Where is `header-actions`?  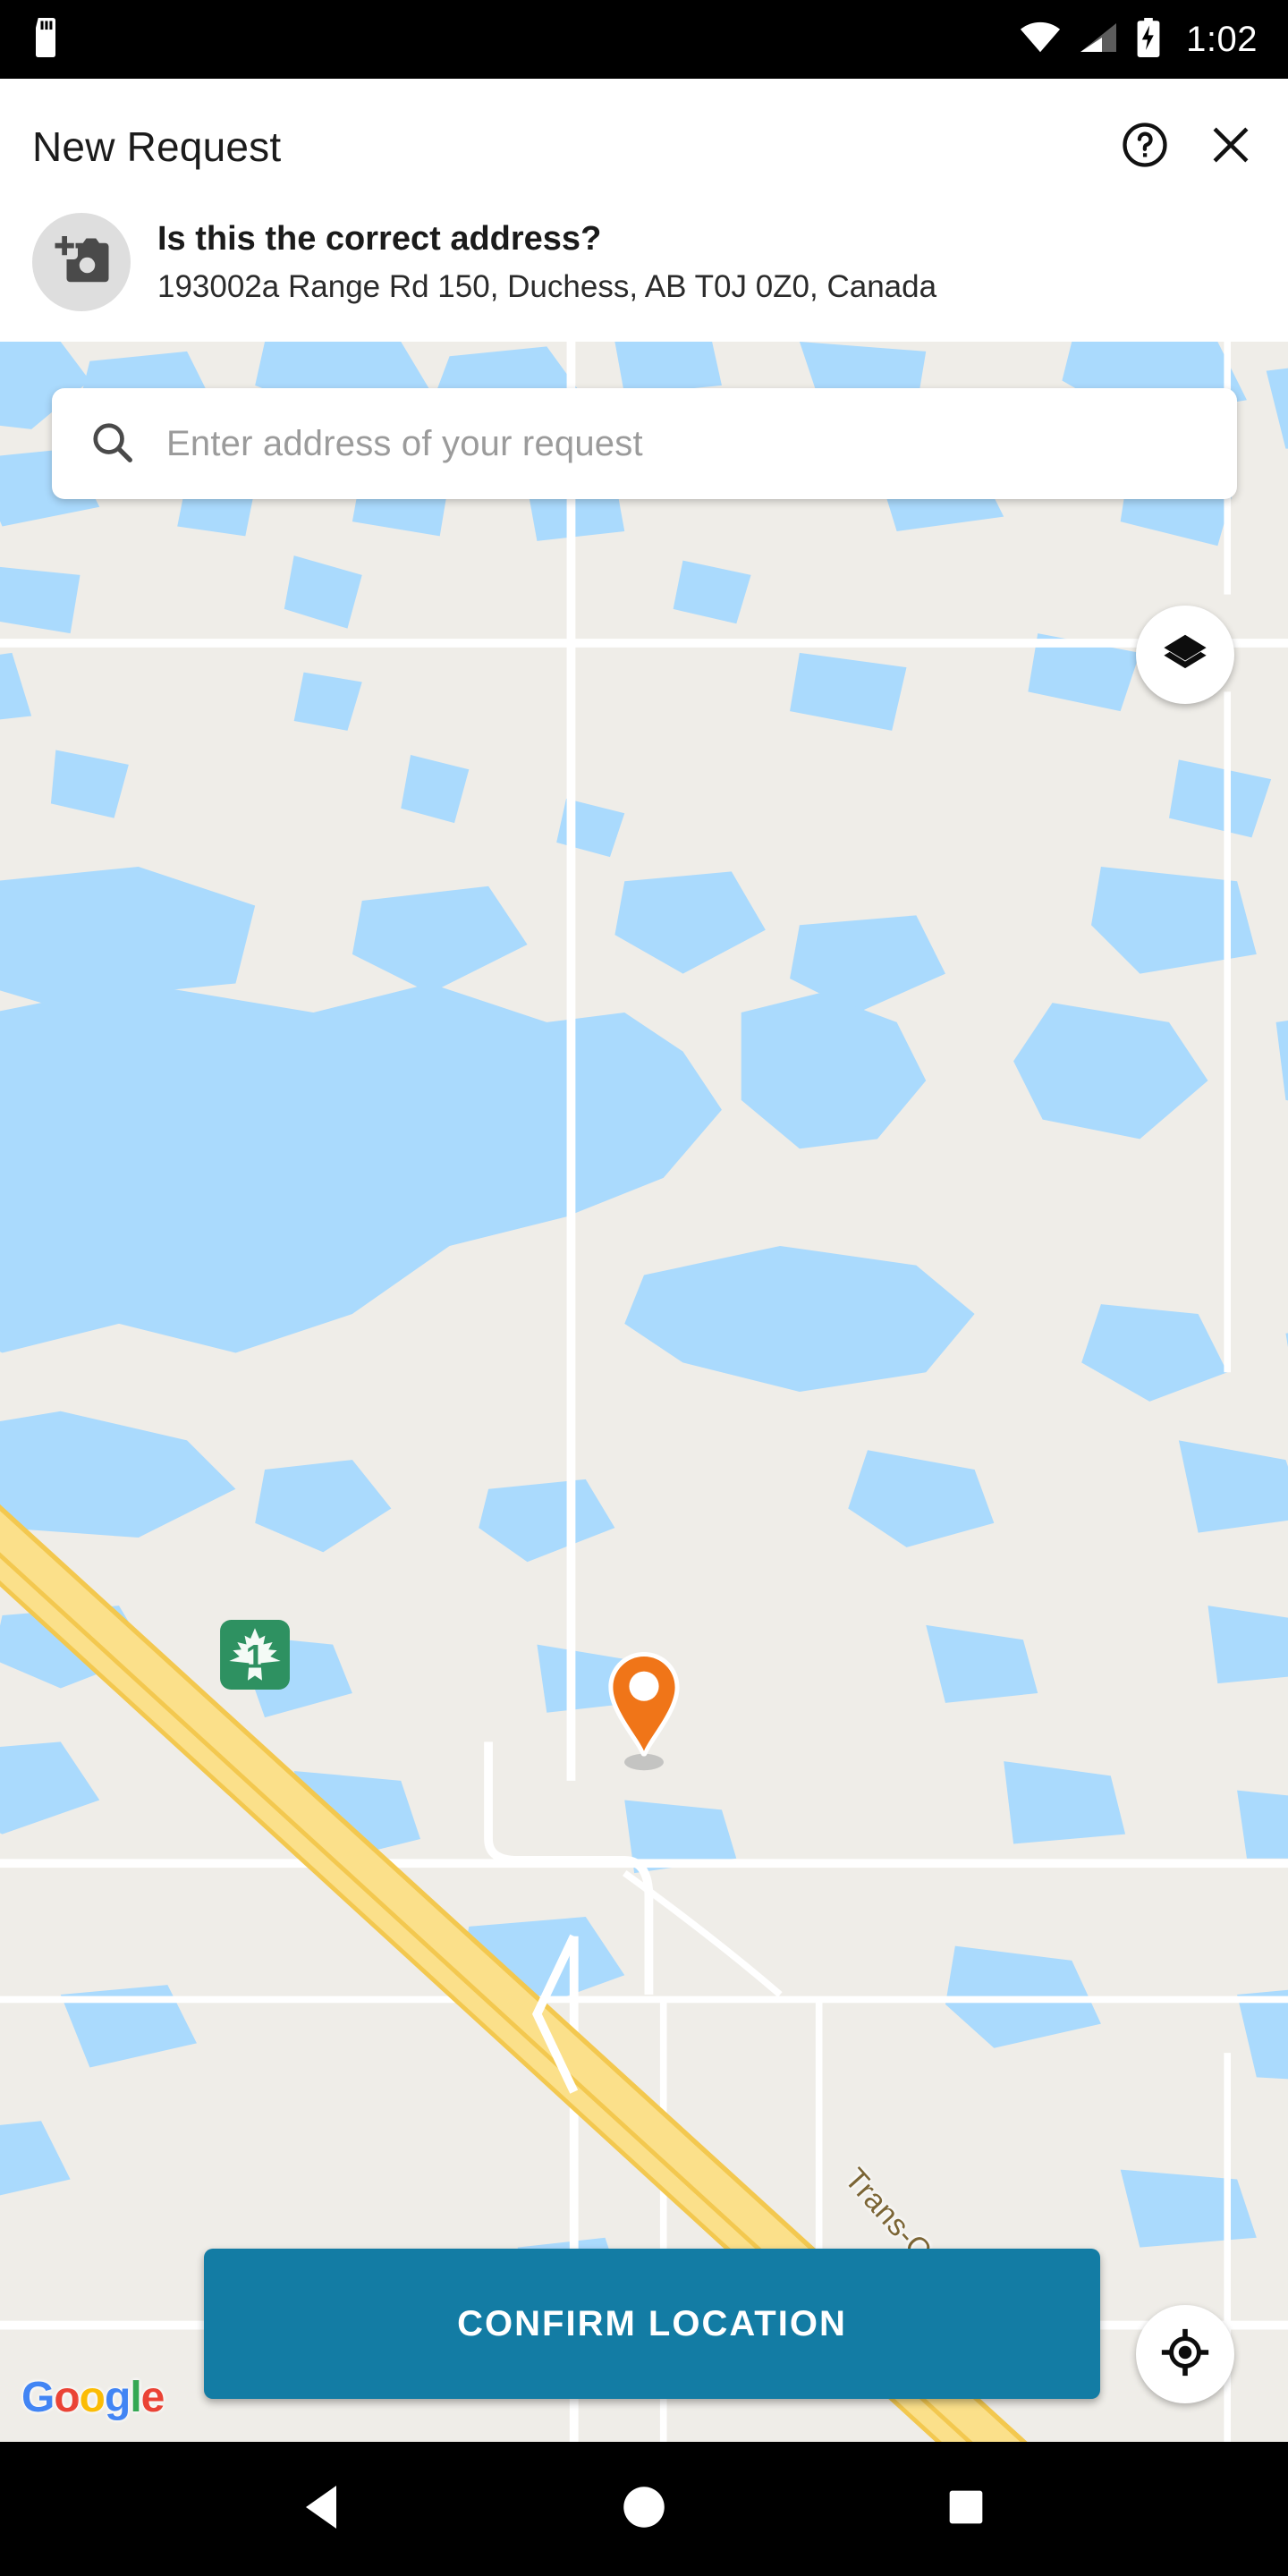
header-actions is located at coordinates (1188, 147).